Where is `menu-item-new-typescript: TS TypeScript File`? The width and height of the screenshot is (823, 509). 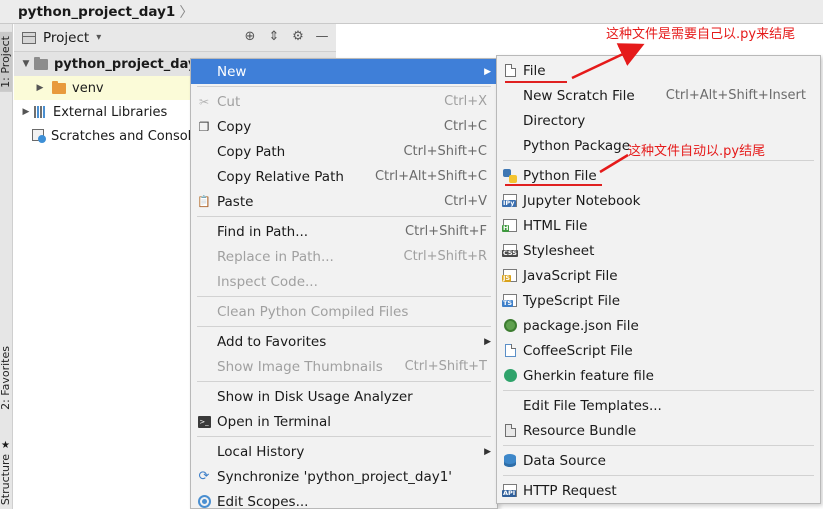 menu-item-new-typescript: TS TypeScript File is located at coordinates (658, 300).